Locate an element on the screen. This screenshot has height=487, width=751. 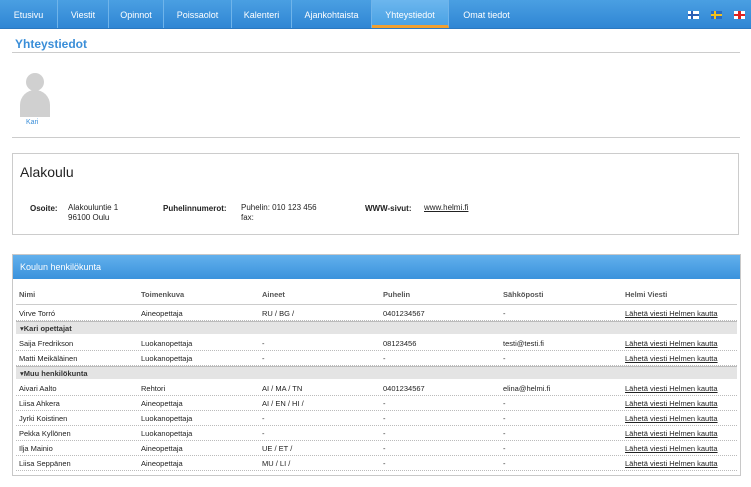
staff-name: Ilja Mainio is located at coordinates (36, 448).